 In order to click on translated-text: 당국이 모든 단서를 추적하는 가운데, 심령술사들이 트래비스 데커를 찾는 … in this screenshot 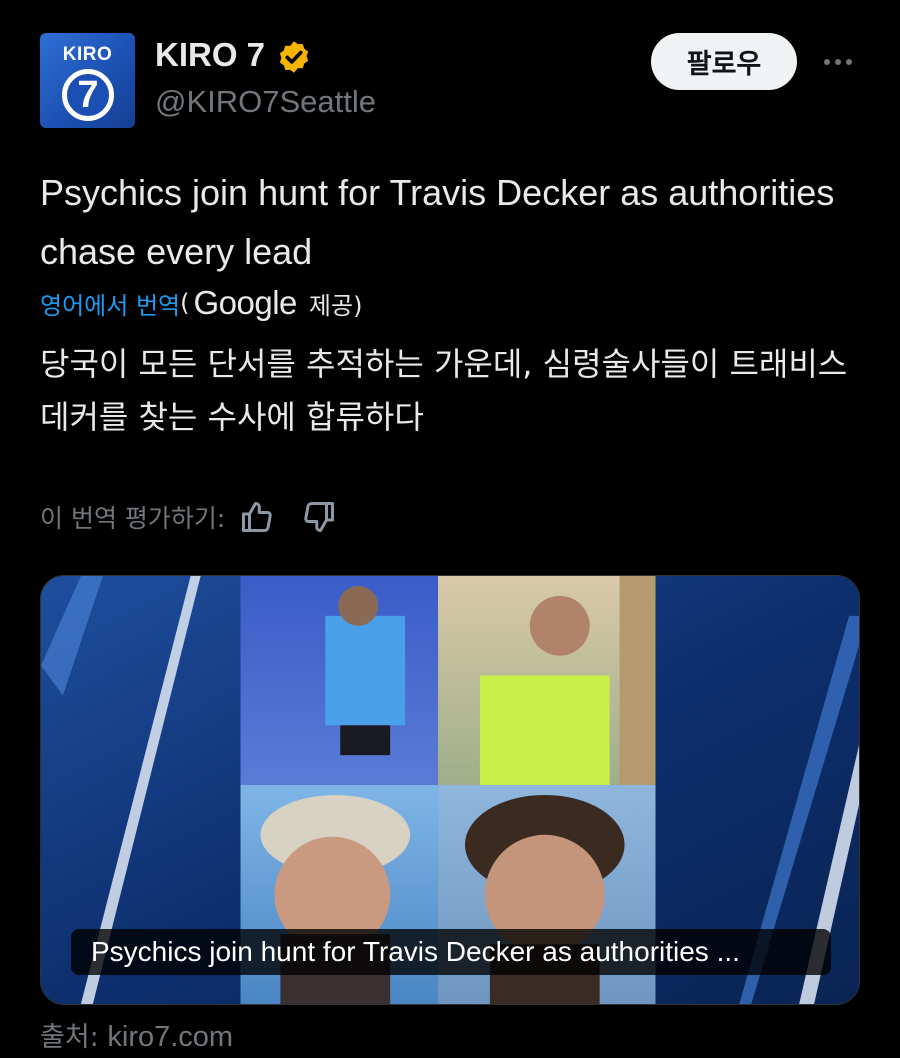, I will do `click(444, 390)`.